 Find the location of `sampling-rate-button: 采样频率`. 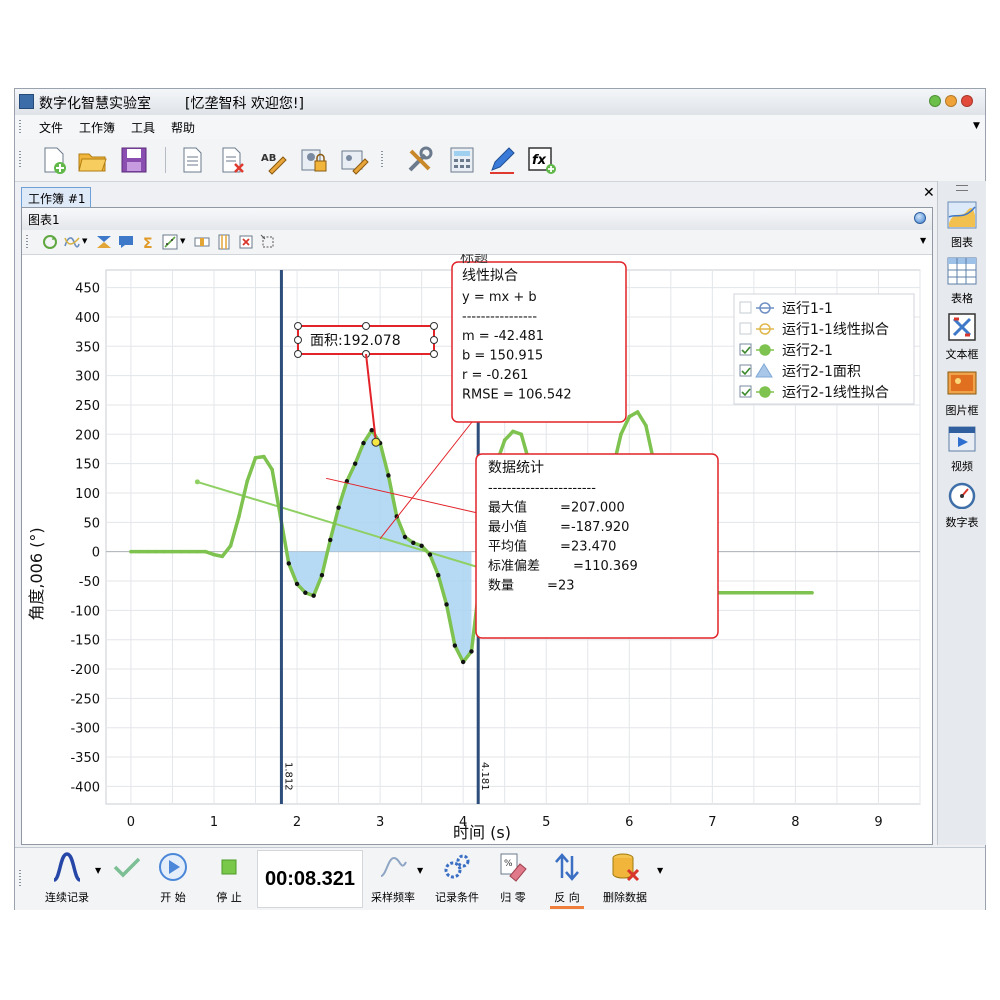

sampling-rate-button: 采样频率 is located at coordinates (393, 879).